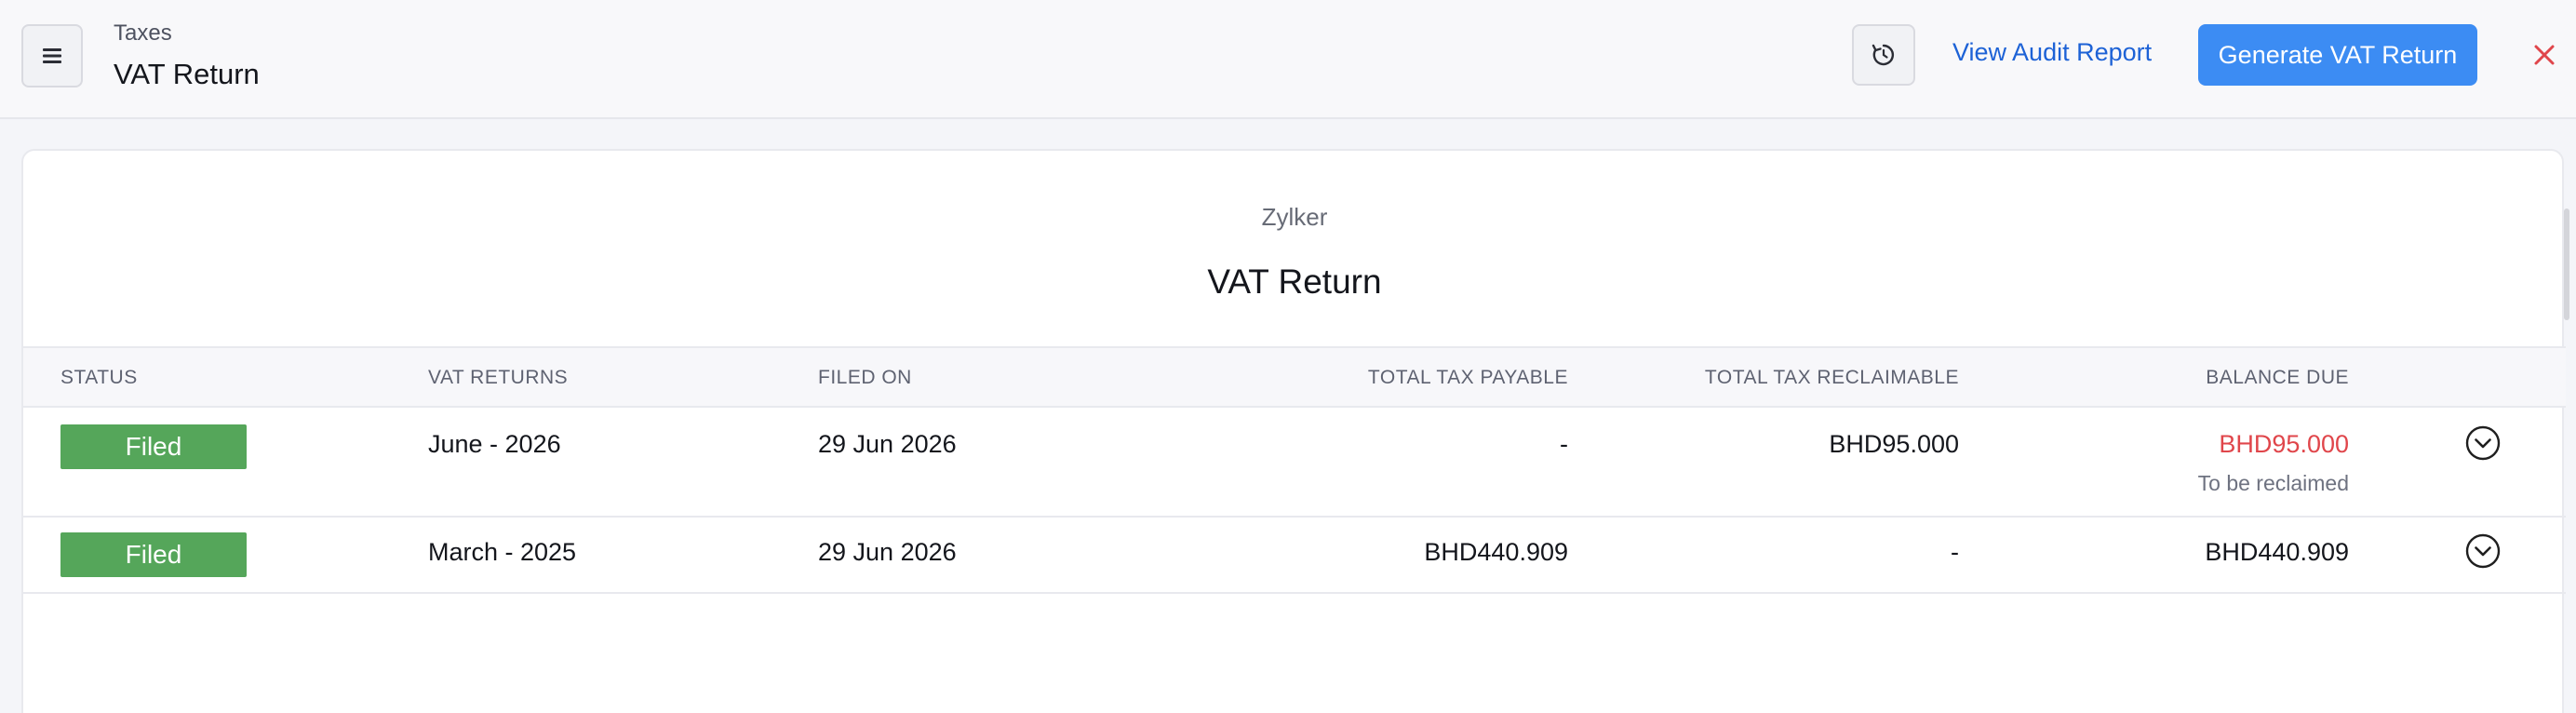 The height and width of the screenshot is (713, 2576). What do you see at coordinates (1294, 217) in the screenshot?
I see `organization-name: Zylker` at bounding box center [1294, 217].